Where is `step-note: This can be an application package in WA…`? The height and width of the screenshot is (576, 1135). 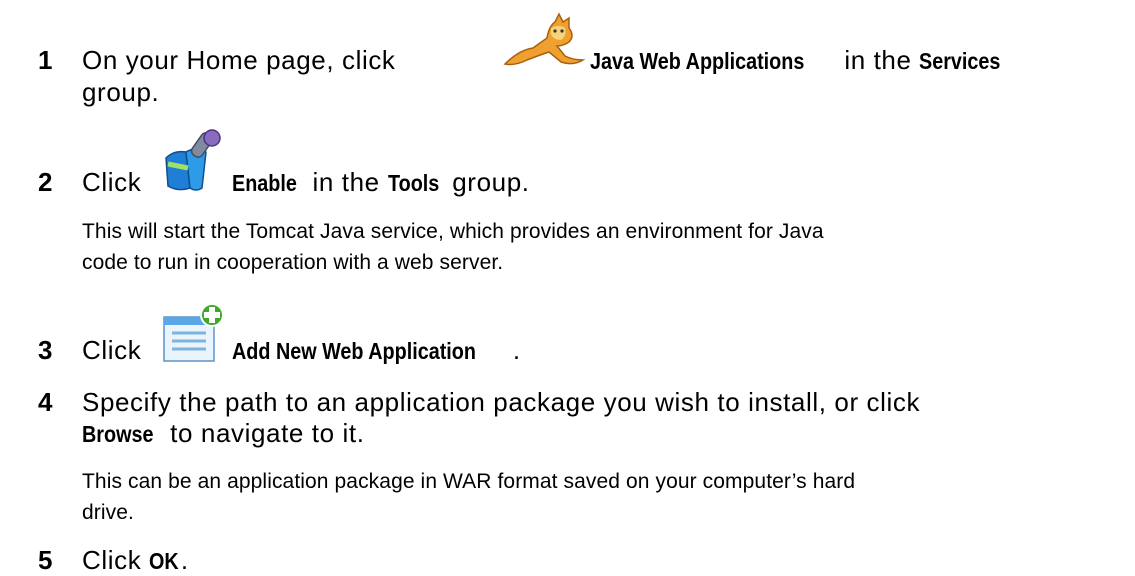 step-note: This can be an application package in WA… is located at coordinates (469, 481).